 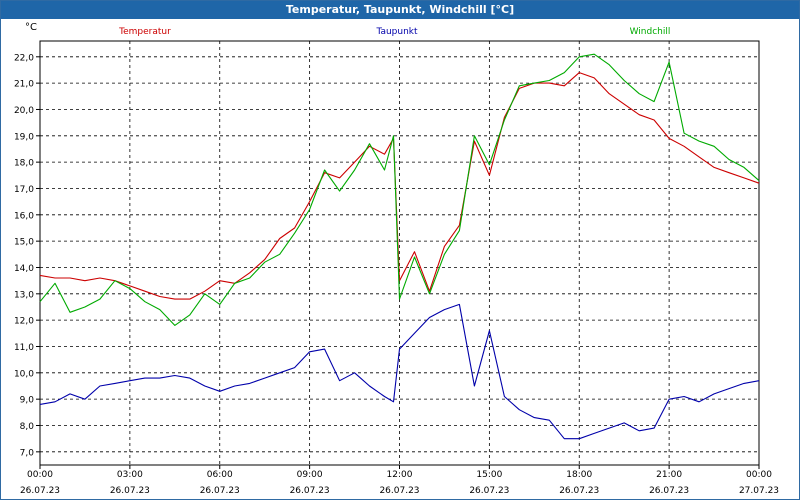 What do you see at coordinates (24, 322) in the screenshot?
I see `y-tick-label: 12,0` at bounding box center [24, 322].